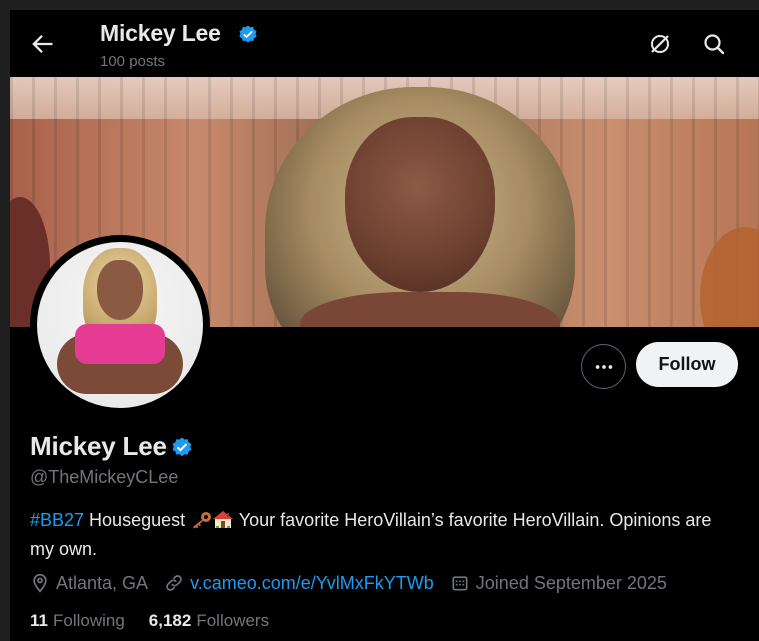 This screenshot has width=759, height=641. I want to click on bio-text: Houseguest, so click(137, 520).